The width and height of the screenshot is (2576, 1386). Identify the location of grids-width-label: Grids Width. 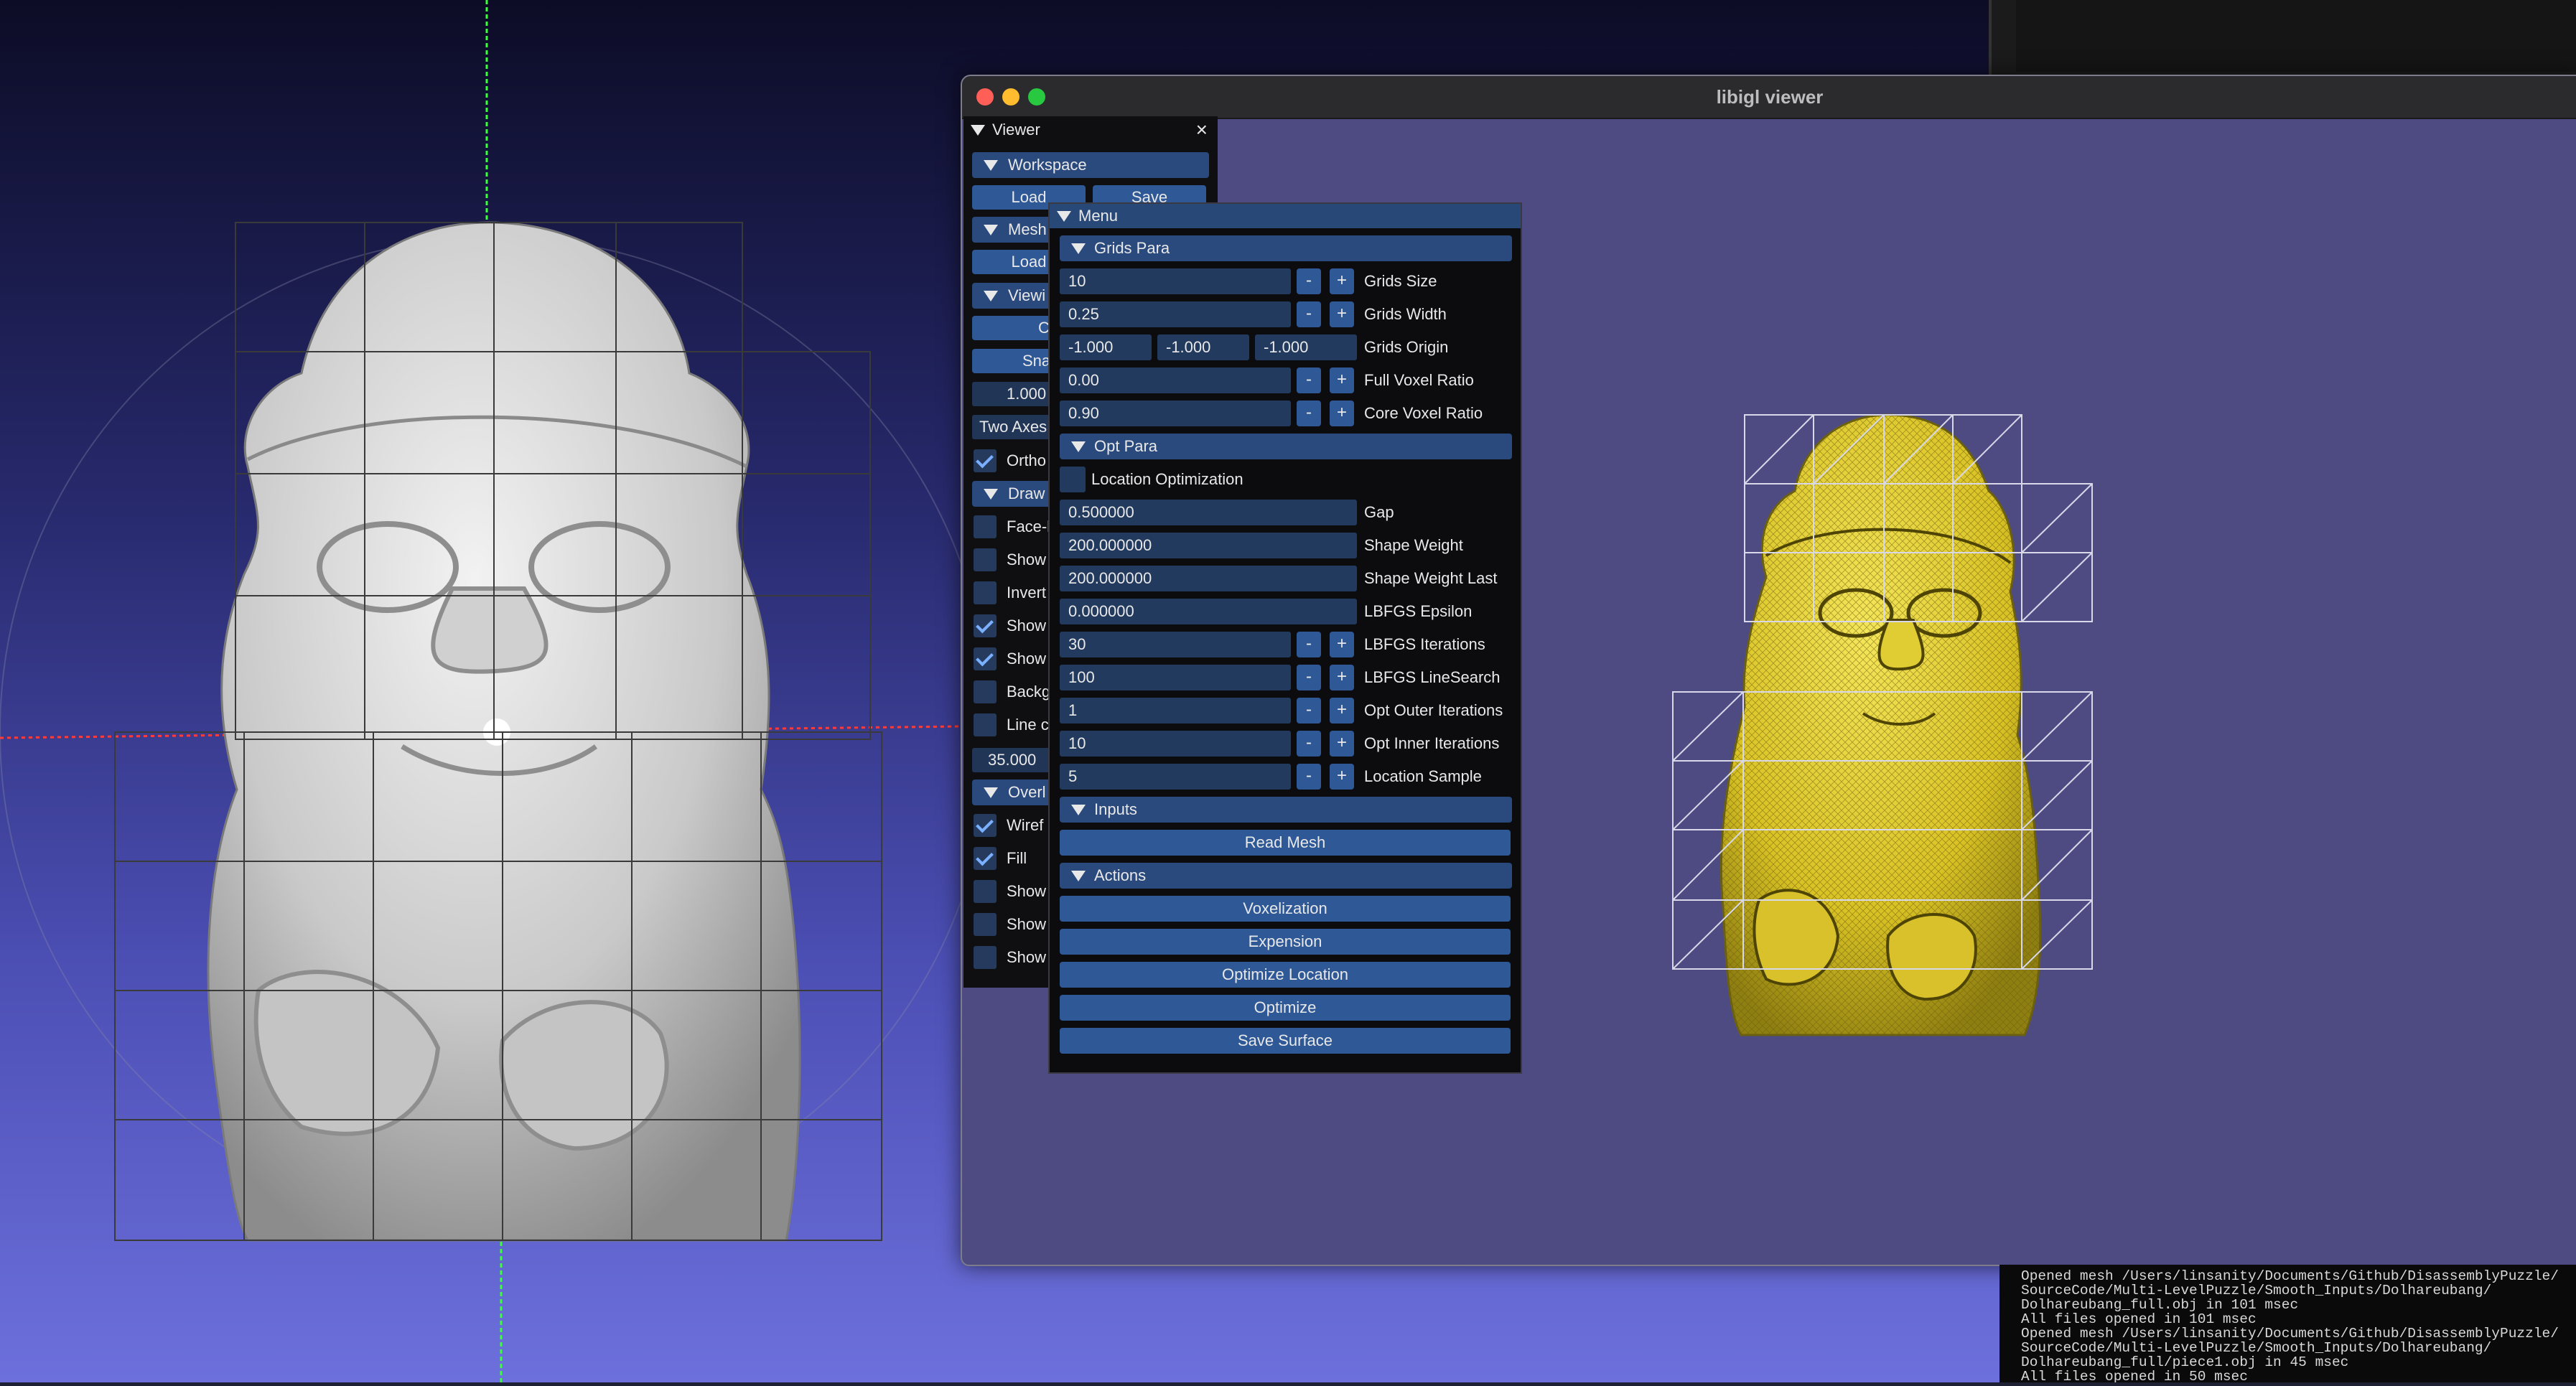
(1405, 314).